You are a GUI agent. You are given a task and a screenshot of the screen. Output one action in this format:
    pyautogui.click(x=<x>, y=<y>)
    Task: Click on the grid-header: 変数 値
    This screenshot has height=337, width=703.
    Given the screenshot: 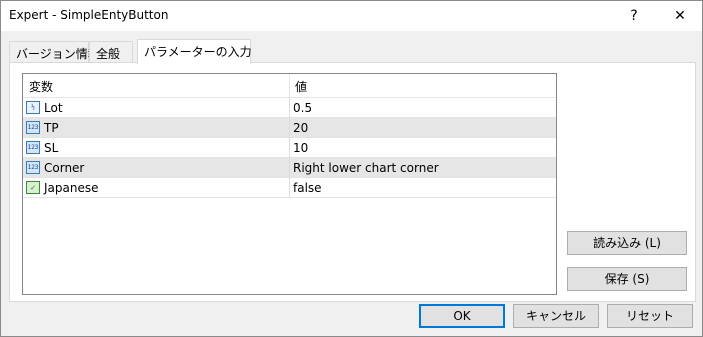 What is the action you would take?
    pyautogui.click(x=289, y=86)
    